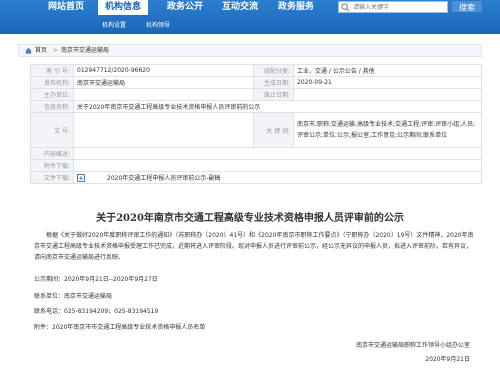 The height and width of the screenshot is (381, 500). I want to click on title-label: 信息名称:, so click(52, 106).